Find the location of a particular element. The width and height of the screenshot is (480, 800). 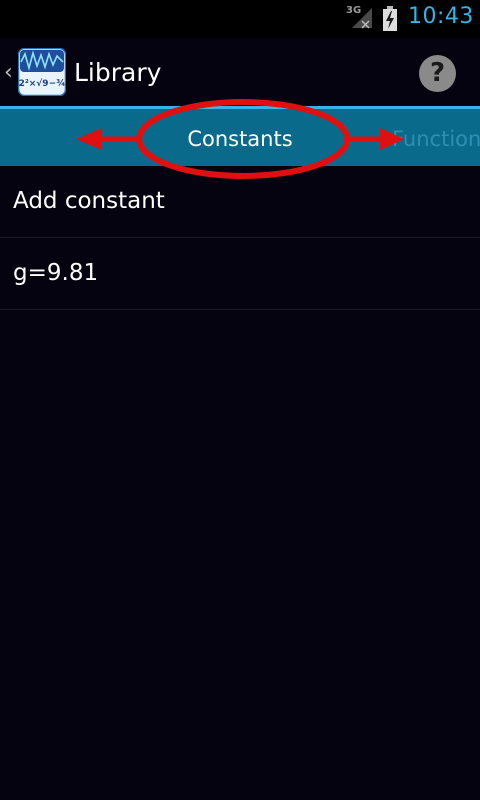

list-item-label: Add constant is located at coordinates (89, 201).